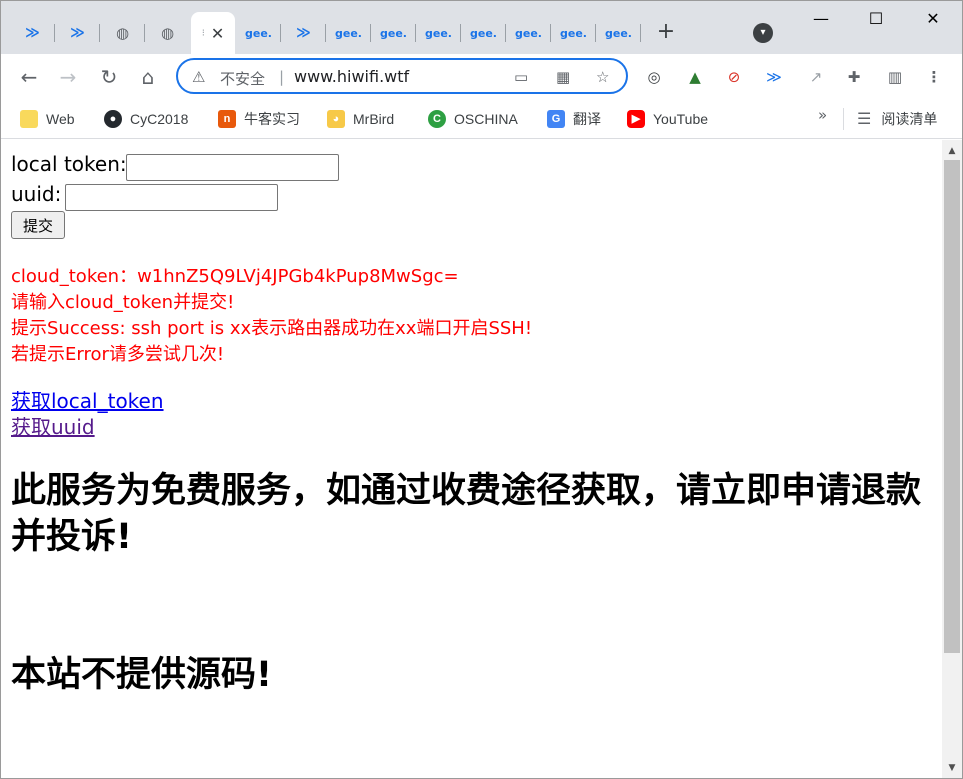  Describe the element at coordinates (864, 119) in the screenshot. I see `reading-list-icon: ☰` at that location.